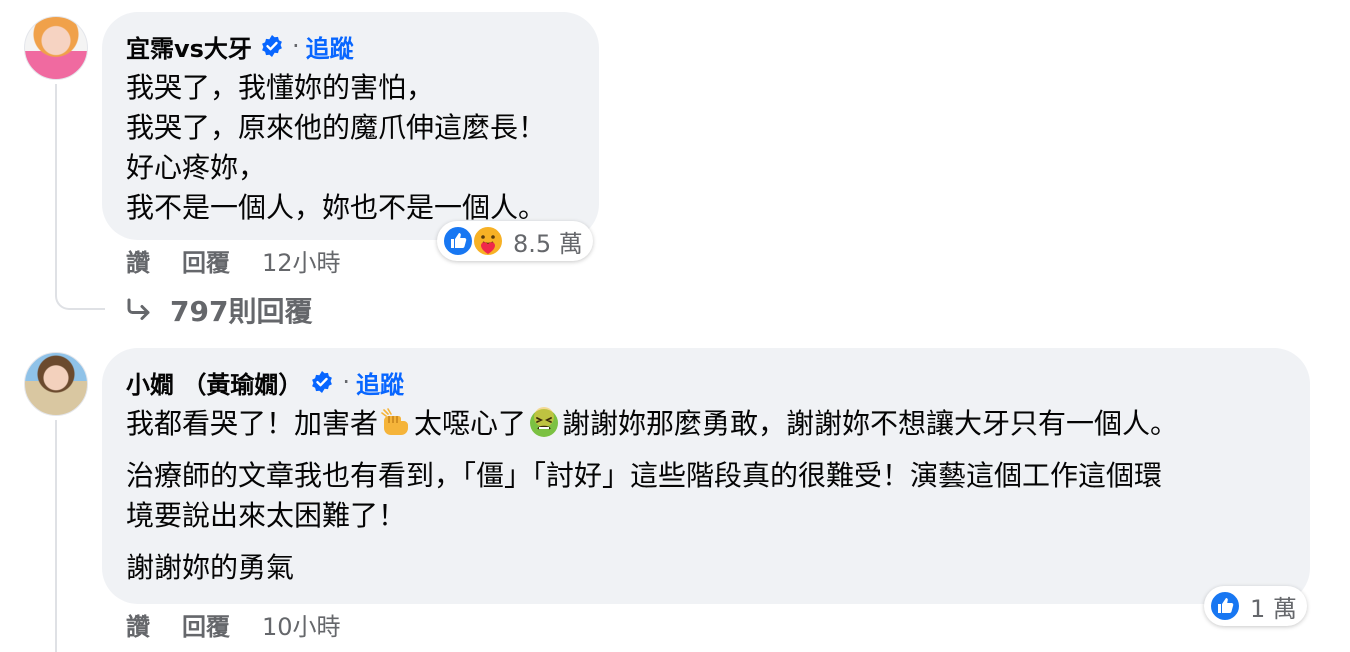 The width and height of the screenshot is (1350, 652). What do you see at coordinates (189, 46) in the screenshot?
I see `author-name: 宜霈vs大牙` at bounding box center [189, 46].